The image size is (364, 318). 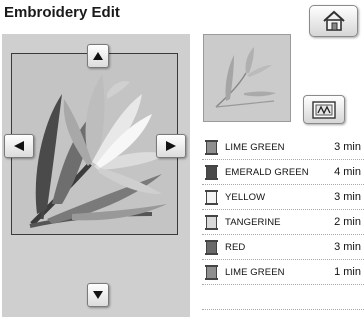 What do you see at coordinates (253, 222) in the screenshot?
I see `thread-color-name: TANGERINE` at bounding box center [253, 222].